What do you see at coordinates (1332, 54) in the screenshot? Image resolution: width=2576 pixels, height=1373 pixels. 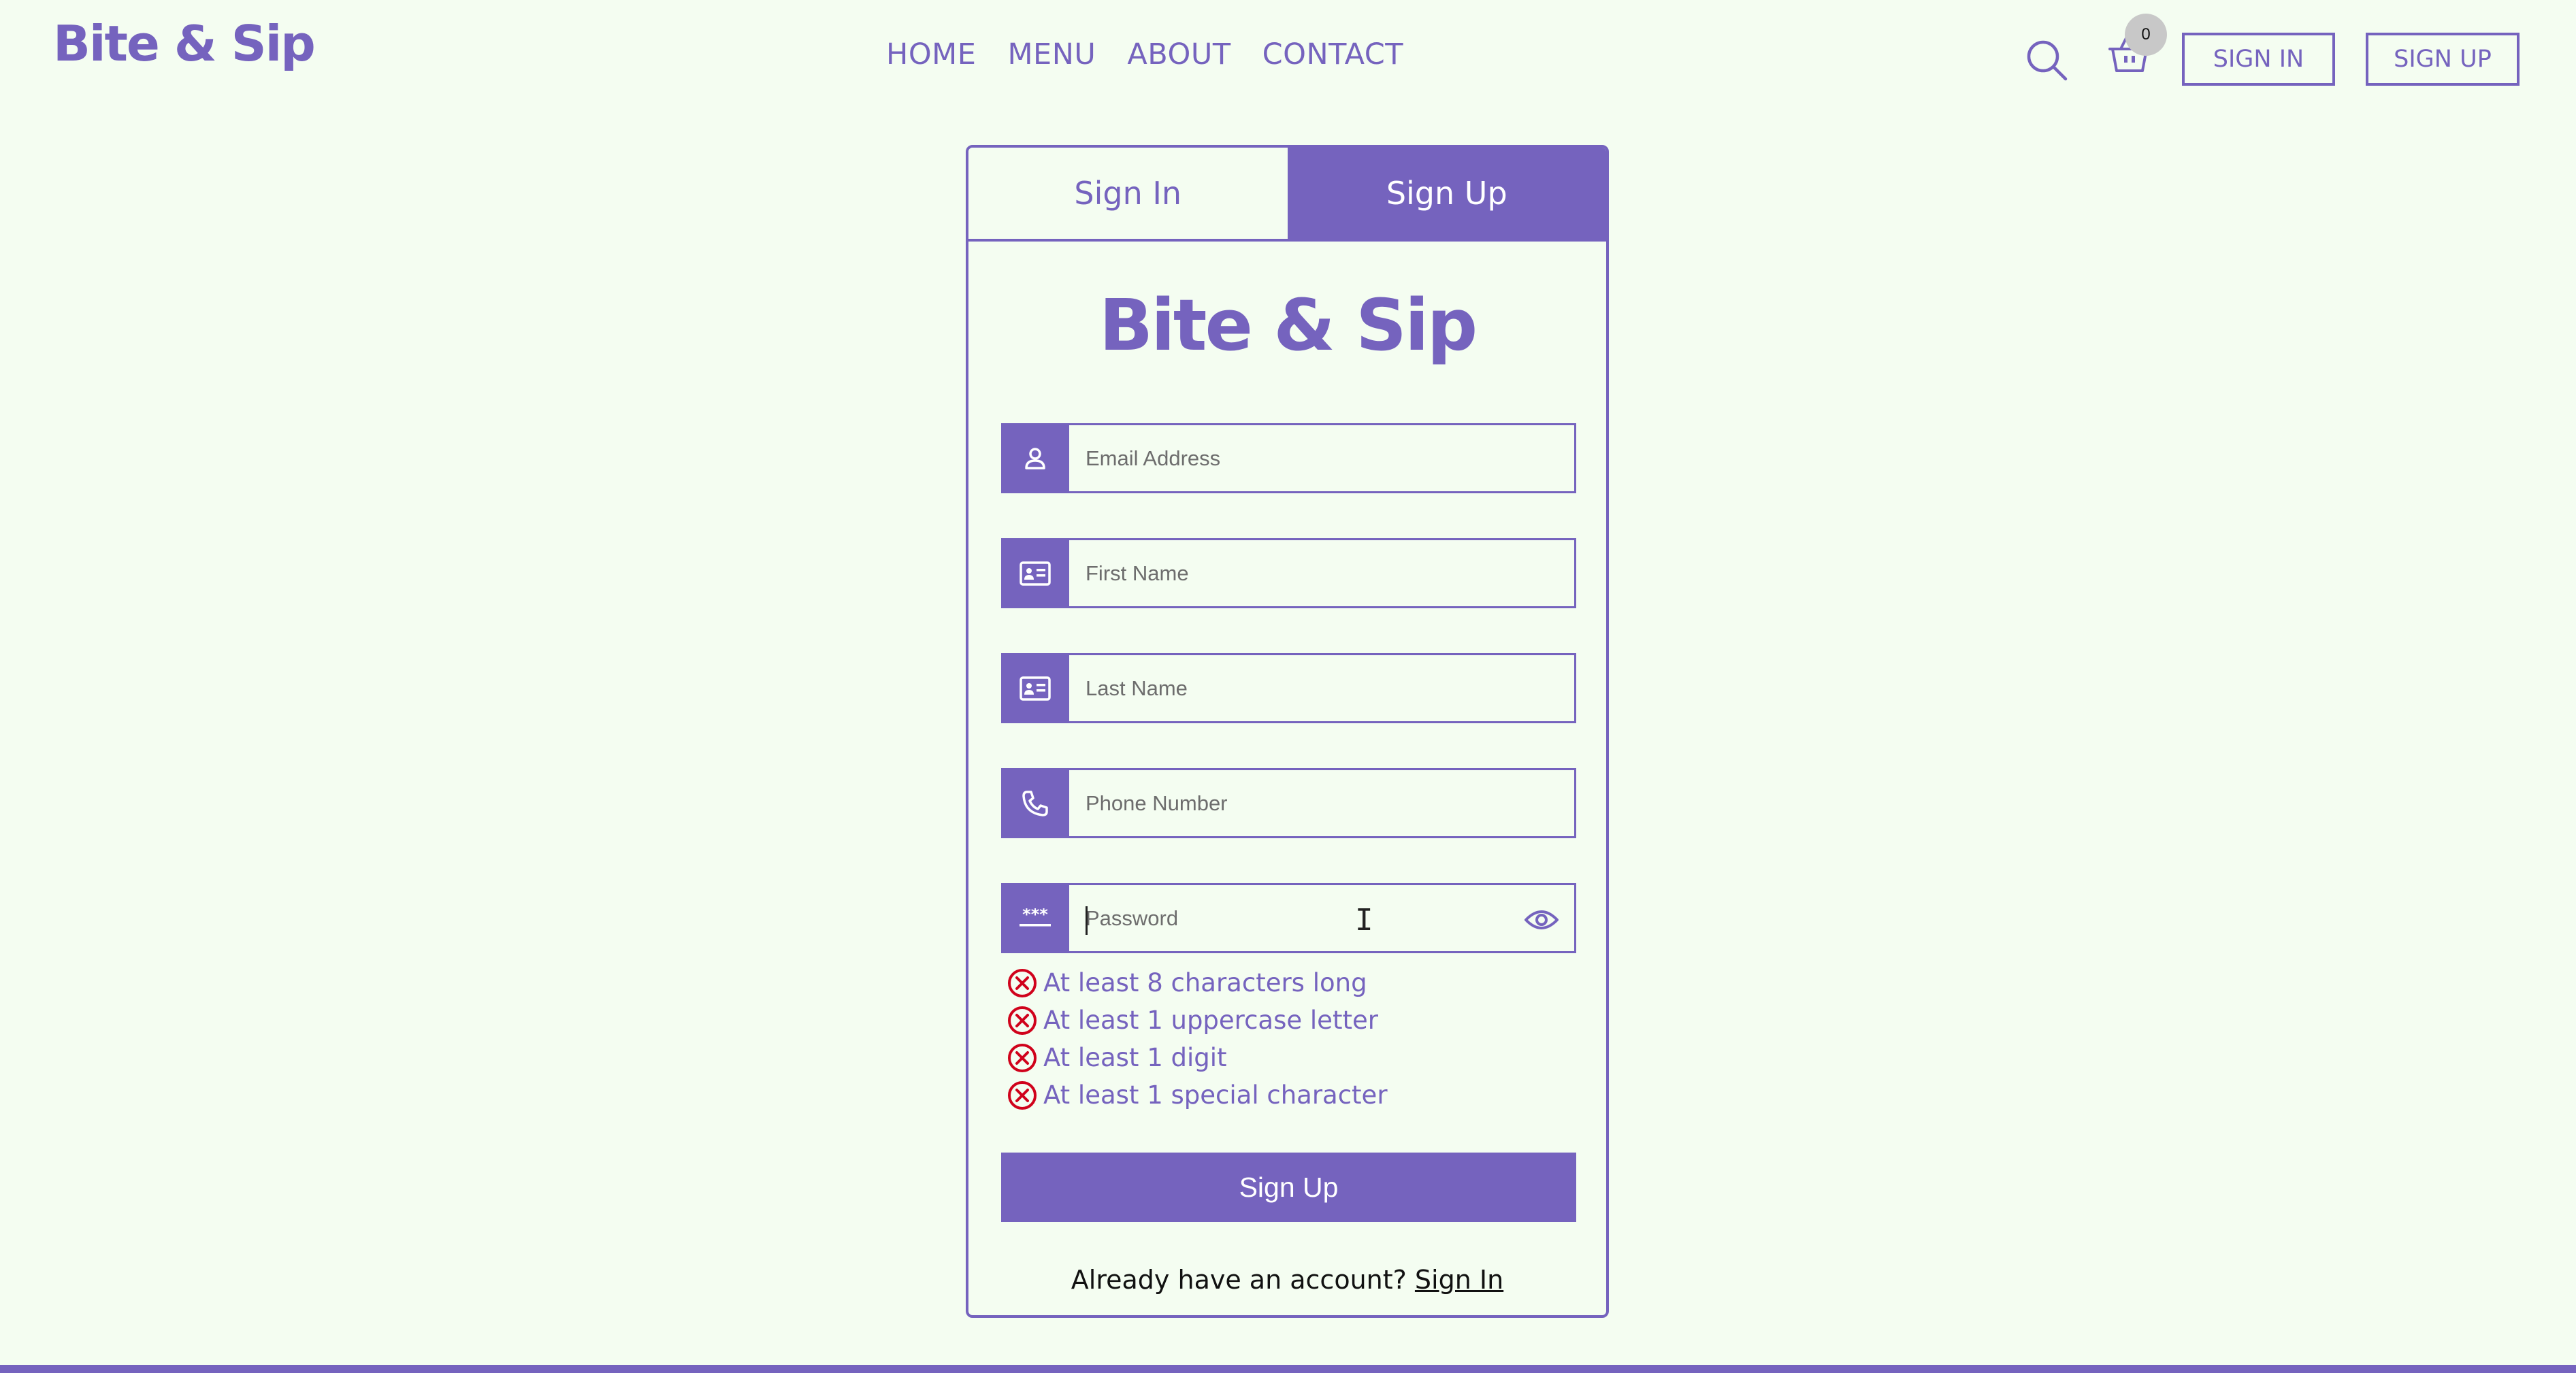 I see `nav-contact: CONTACT` at bounding box center [1332, 54].